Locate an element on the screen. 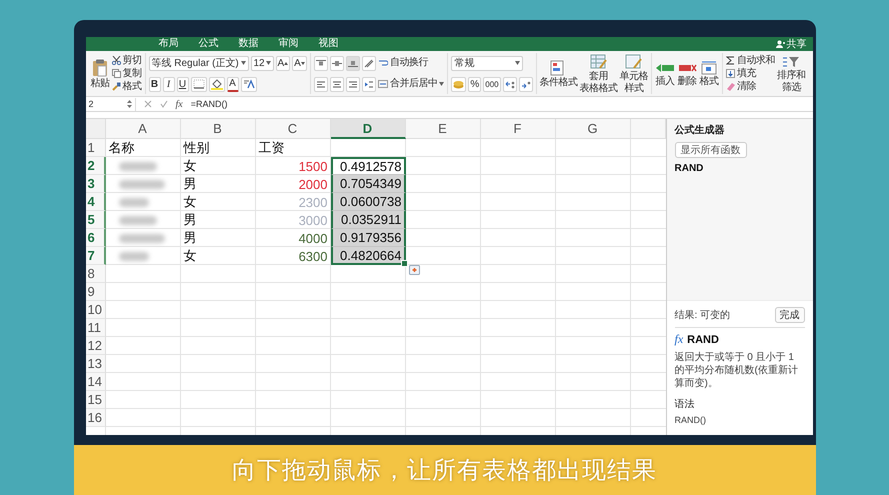 The height and width of the screenshot is (495, 889). indent-icon is located at coordinates (369, 84).